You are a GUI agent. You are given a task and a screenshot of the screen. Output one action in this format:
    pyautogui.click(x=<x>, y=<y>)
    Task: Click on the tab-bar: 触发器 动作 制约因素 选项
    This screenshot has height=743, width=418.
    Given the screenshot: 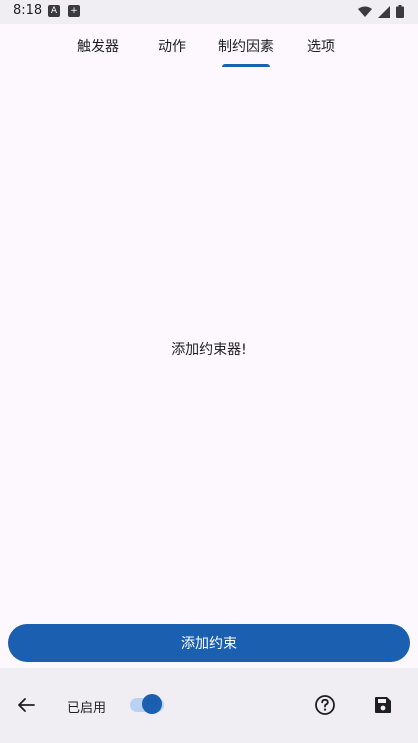 What is the action you would take?
    pyautogui.click(x=209, y=46)
    